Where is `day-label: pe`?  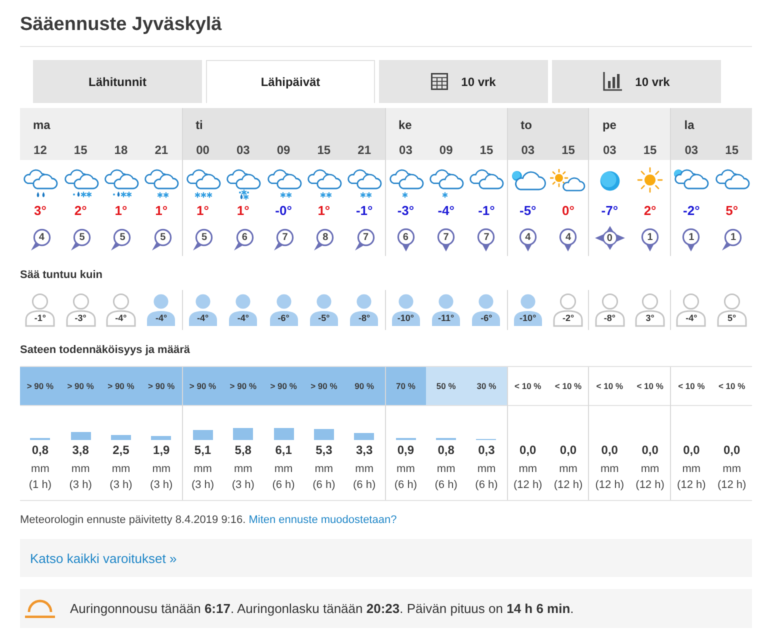
day-label: pe is located at coordinates (609, 125).